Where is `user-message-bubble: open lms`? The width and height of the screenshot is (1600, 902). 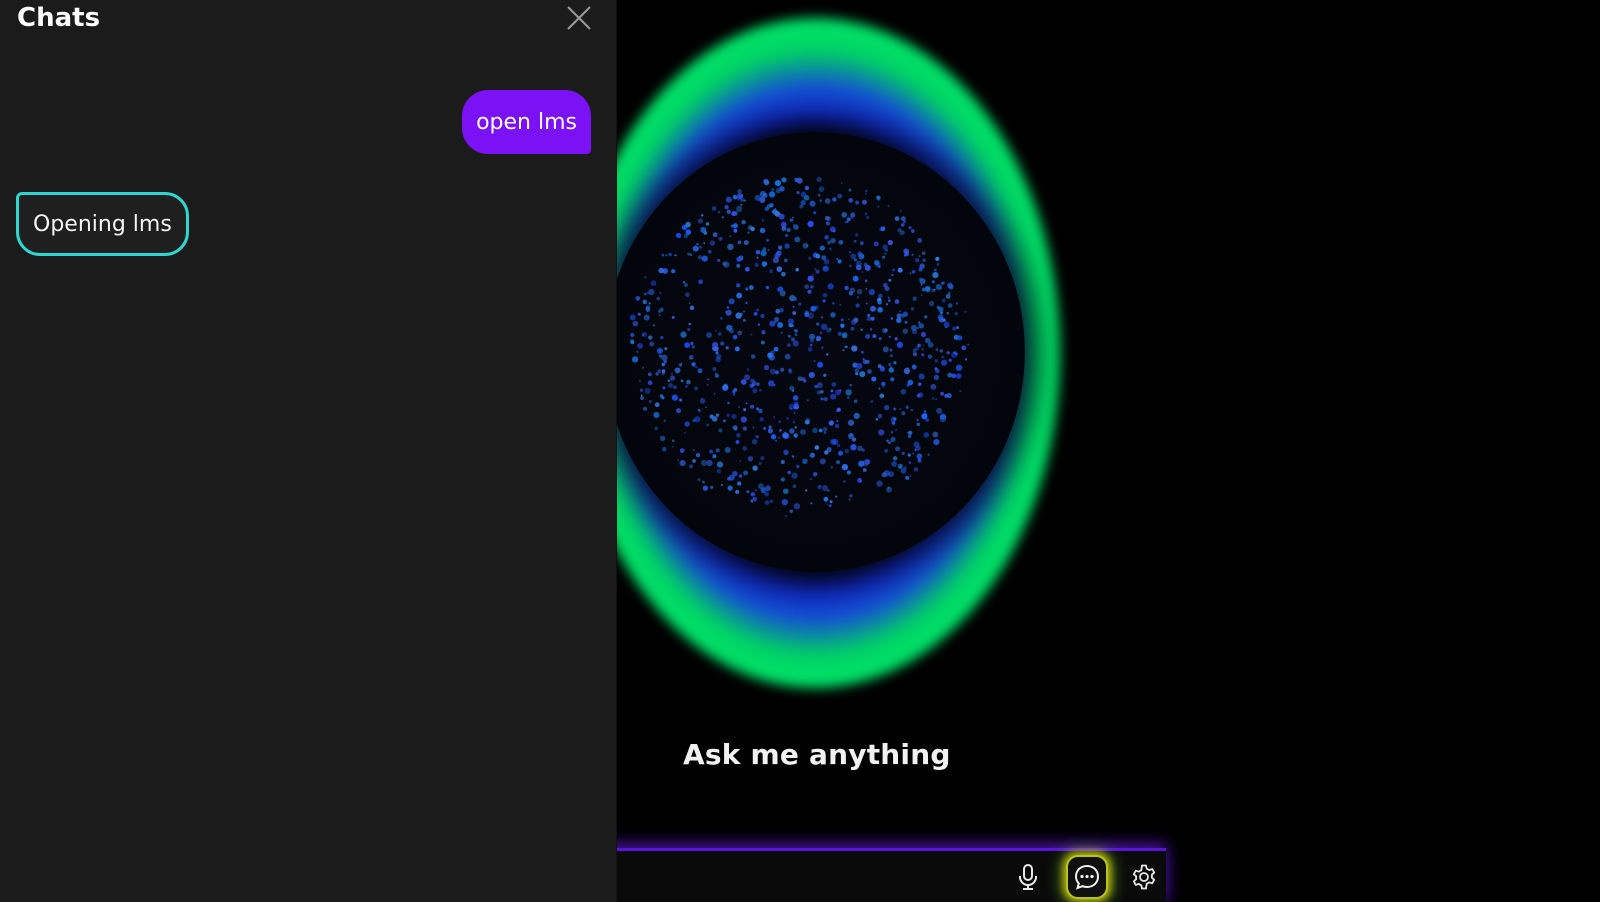 user-message-bubble: open lms is located at coordinates (526, 122).